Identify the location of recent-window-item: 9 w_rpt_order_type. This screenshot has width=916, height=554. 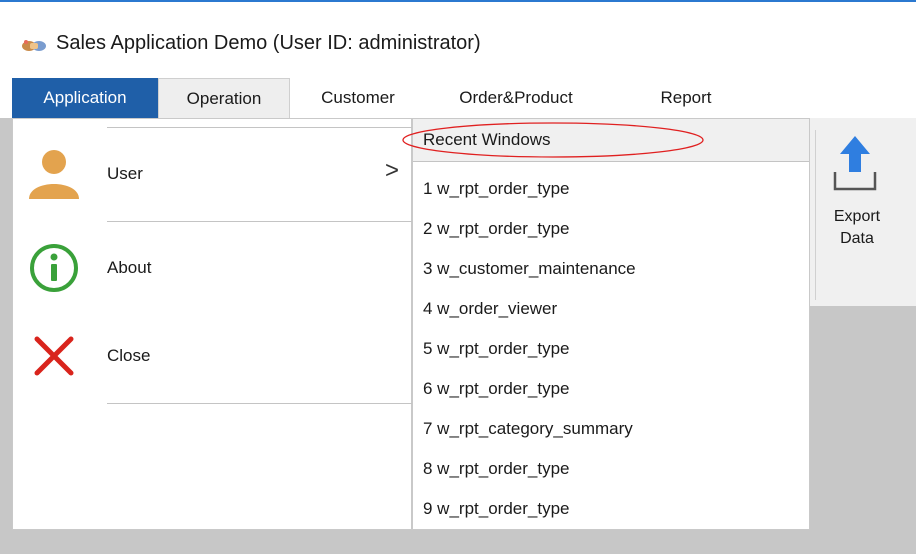
(496, 509).